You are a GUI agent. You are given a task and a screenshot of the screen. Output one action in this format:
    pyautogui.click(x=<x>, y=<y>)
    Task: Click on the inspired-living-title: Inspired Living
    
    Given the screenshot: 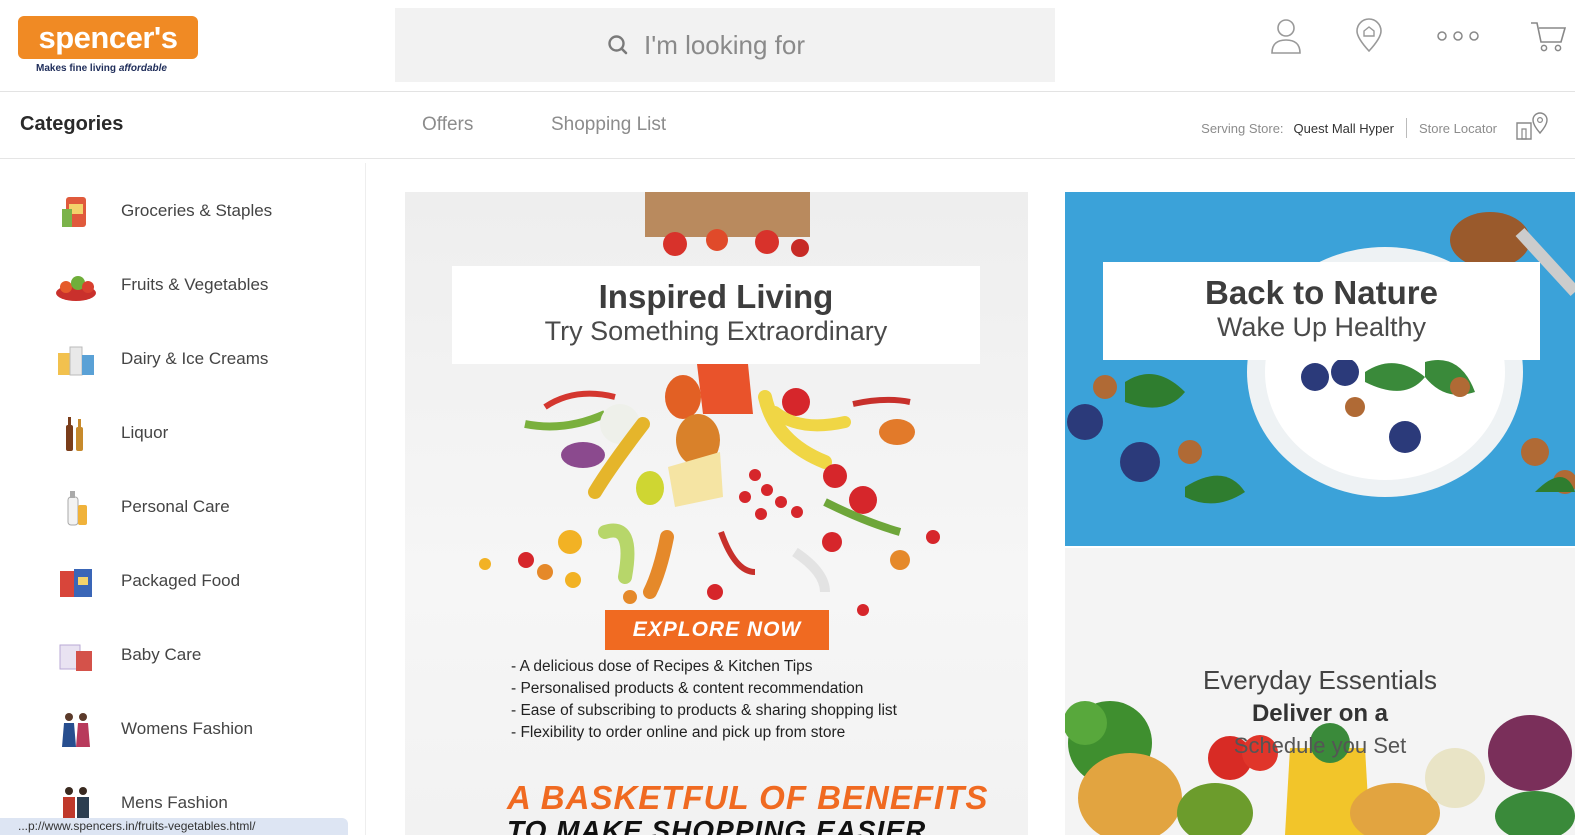 What is the action you would take?
    pyautogui.click(x=716, y=296)
    